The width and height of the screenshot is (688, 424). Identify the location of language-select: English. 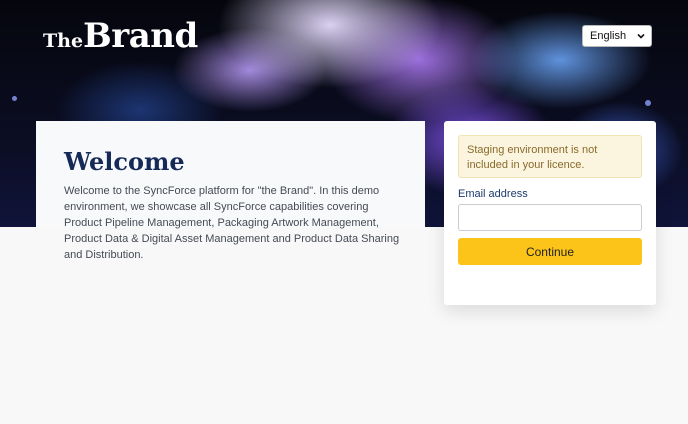
(617, 36).